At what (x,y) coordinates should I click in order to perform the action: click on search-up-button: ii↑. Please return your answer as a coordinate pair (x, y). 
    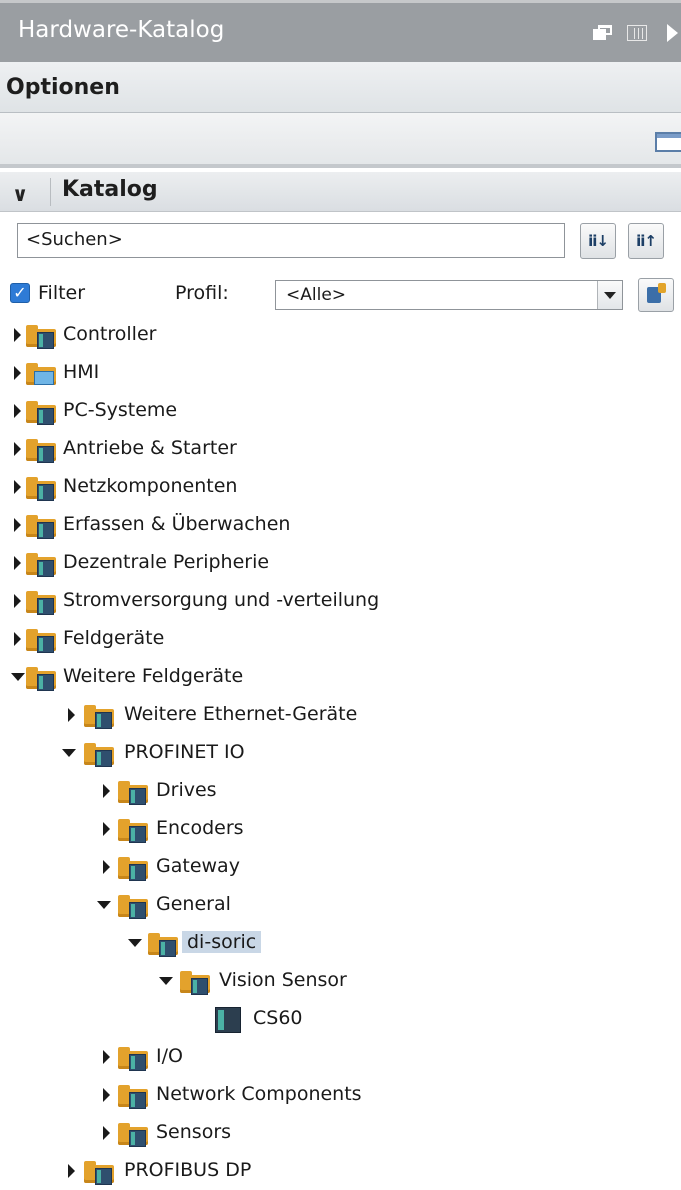
    Looking at the image, I should click on (646, 241).